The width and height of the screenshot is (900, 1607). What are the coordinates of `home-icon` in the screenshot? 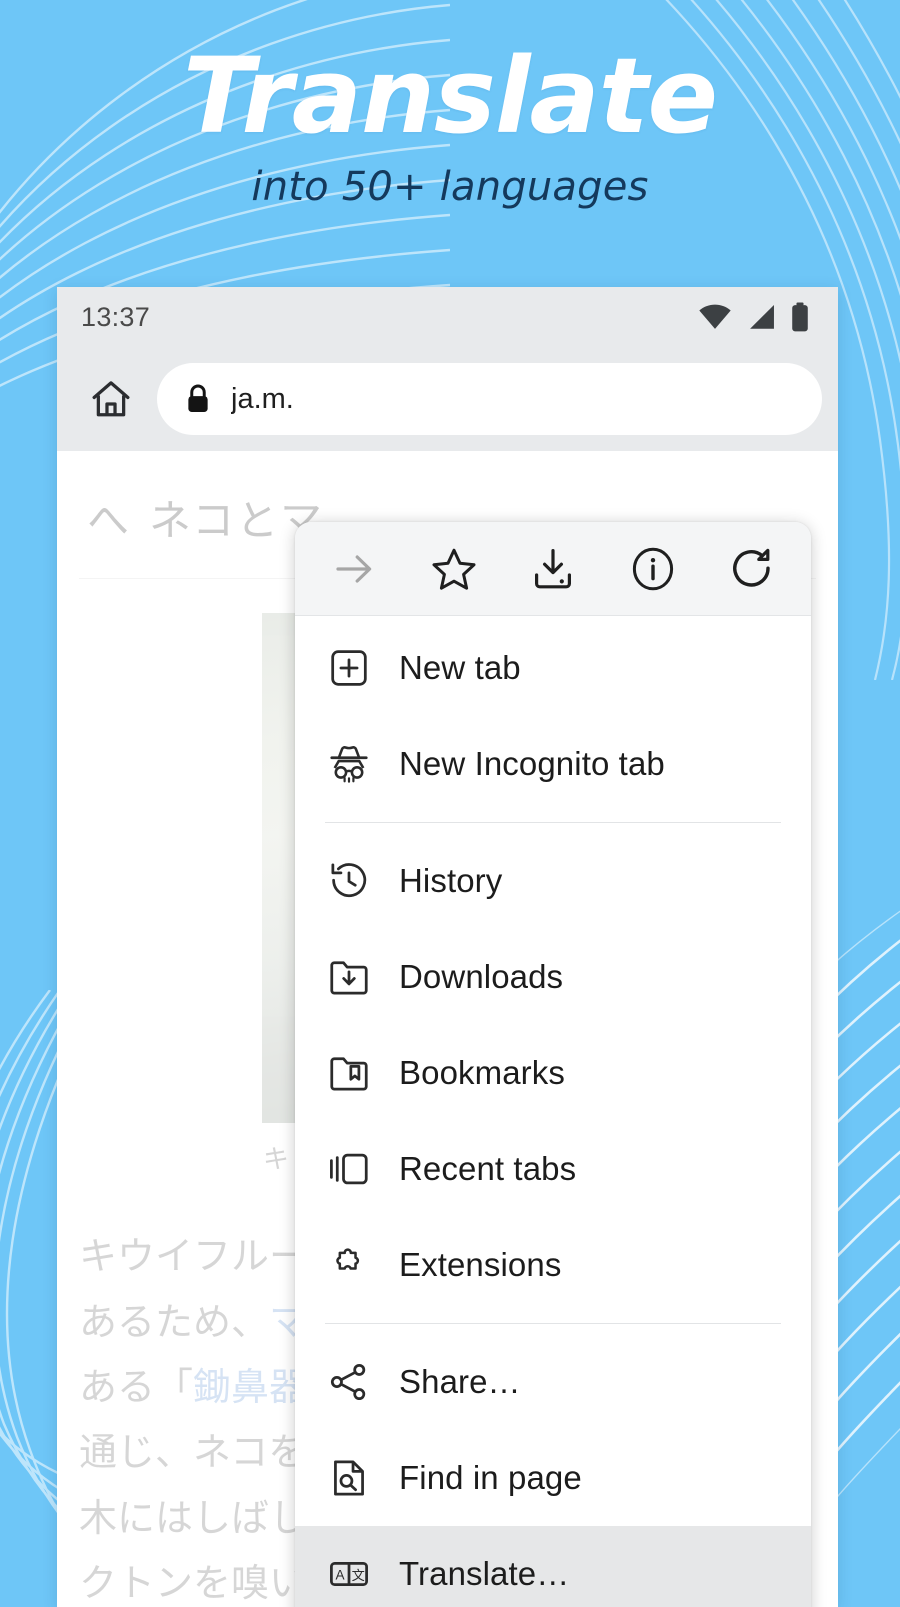 It's located at (111, 399).